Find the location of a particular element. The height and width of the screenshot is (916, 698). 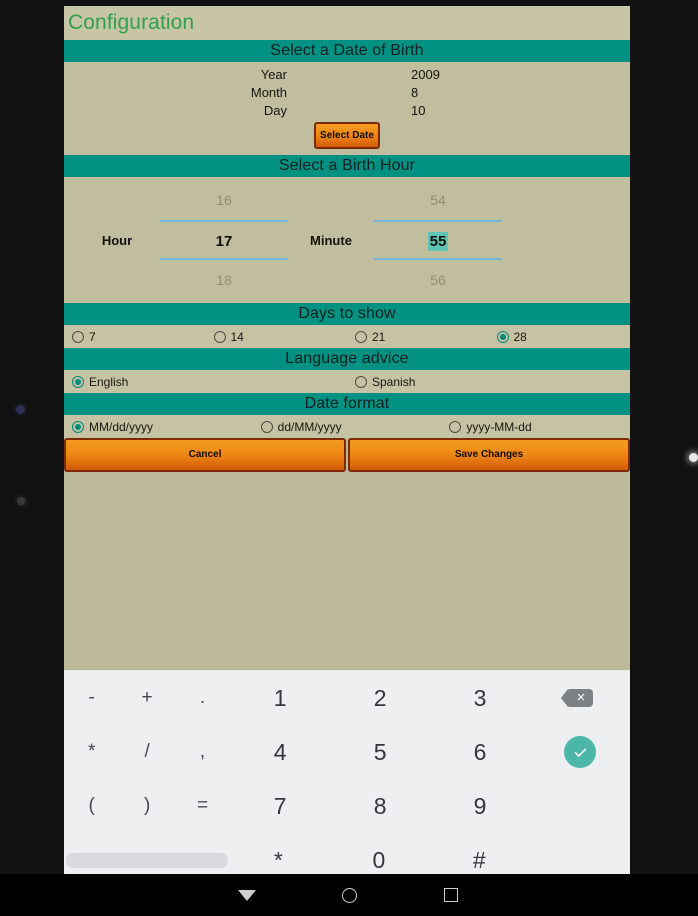

date-format-radio-group: MM/dd/yyyy dd/MM/yyyy yyyy-MM-dd is located at coordinates (347, 426).